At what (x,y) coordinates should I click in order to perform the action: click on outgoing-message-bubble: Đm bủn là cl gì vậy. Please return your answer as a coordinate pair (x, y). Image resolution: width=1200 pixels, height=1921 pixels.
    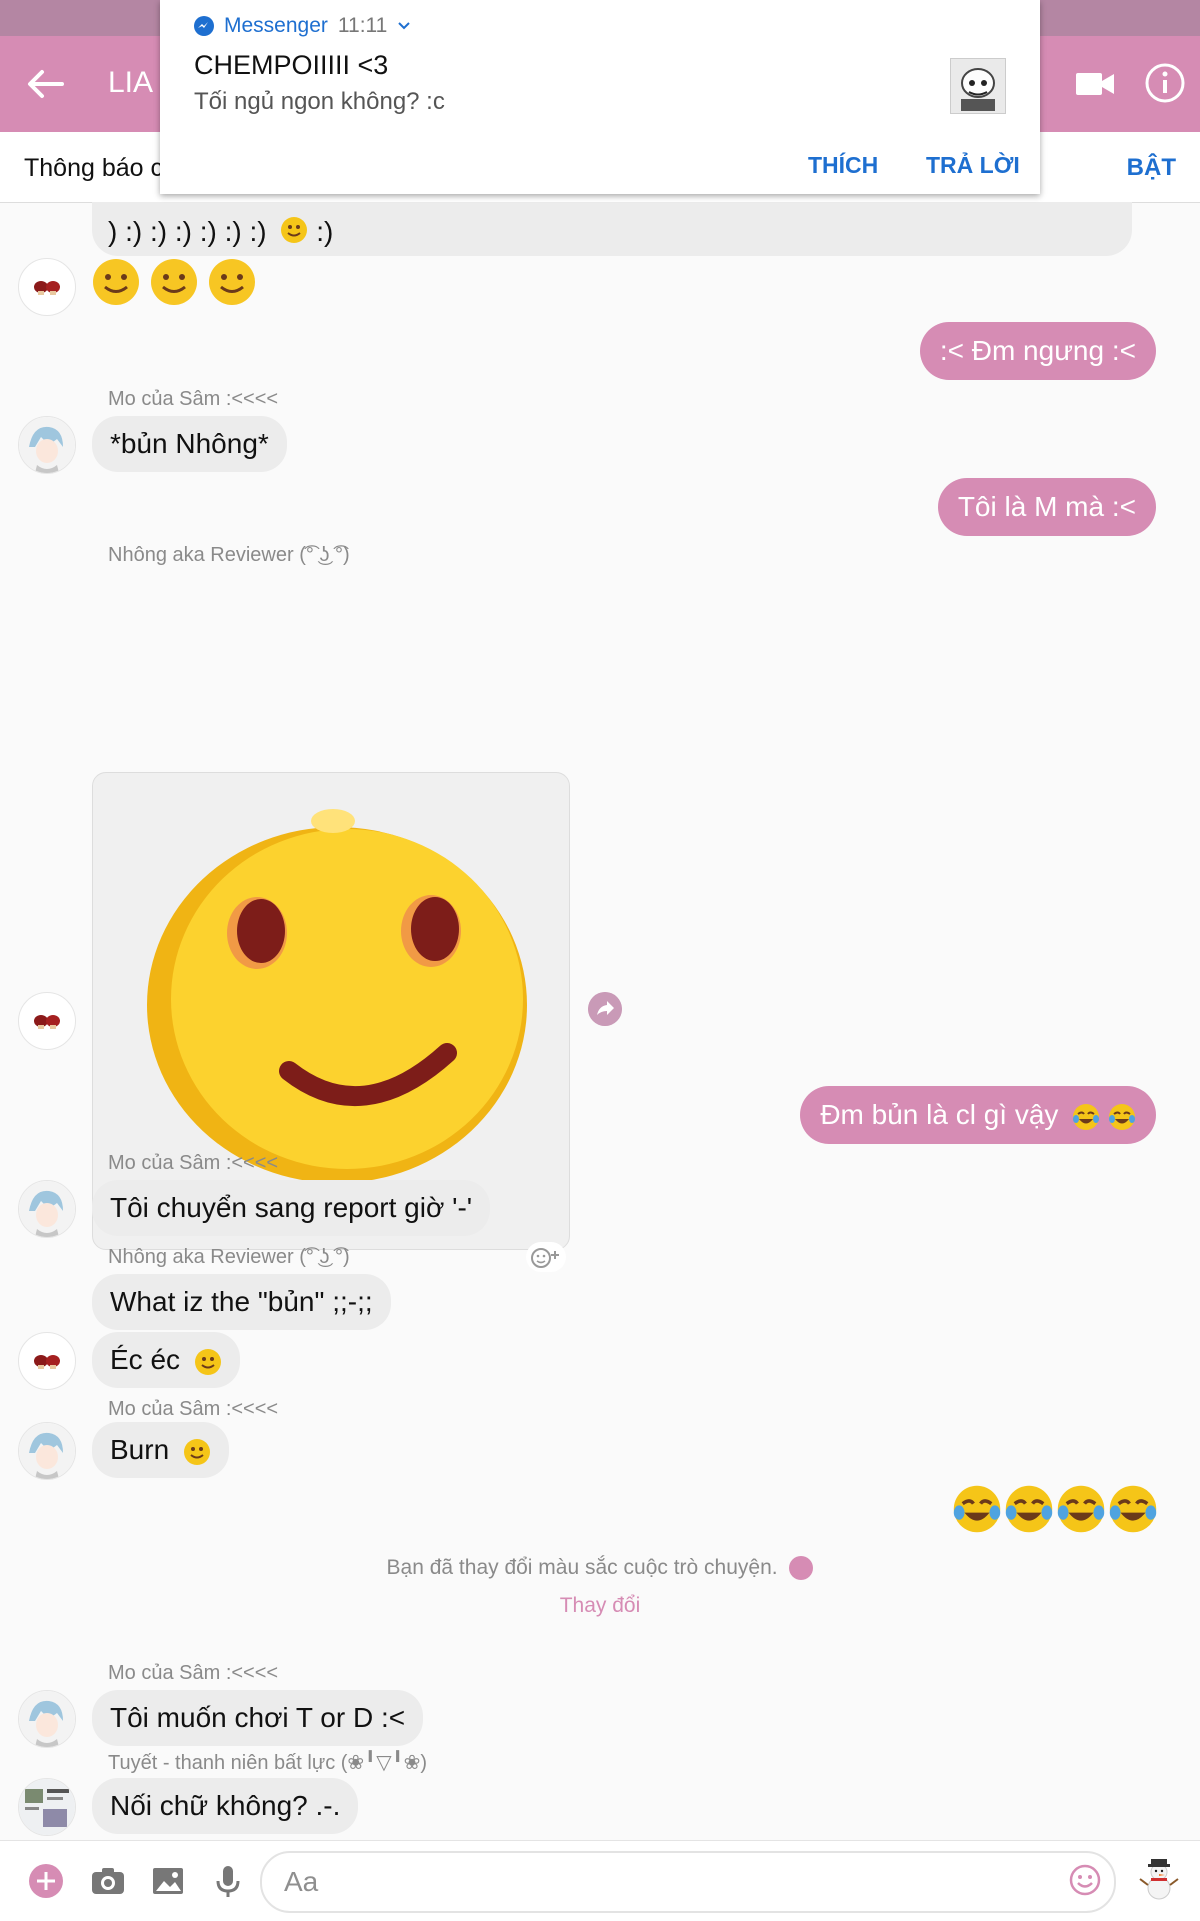
    Looking at the image, I should click on (978, 1115).